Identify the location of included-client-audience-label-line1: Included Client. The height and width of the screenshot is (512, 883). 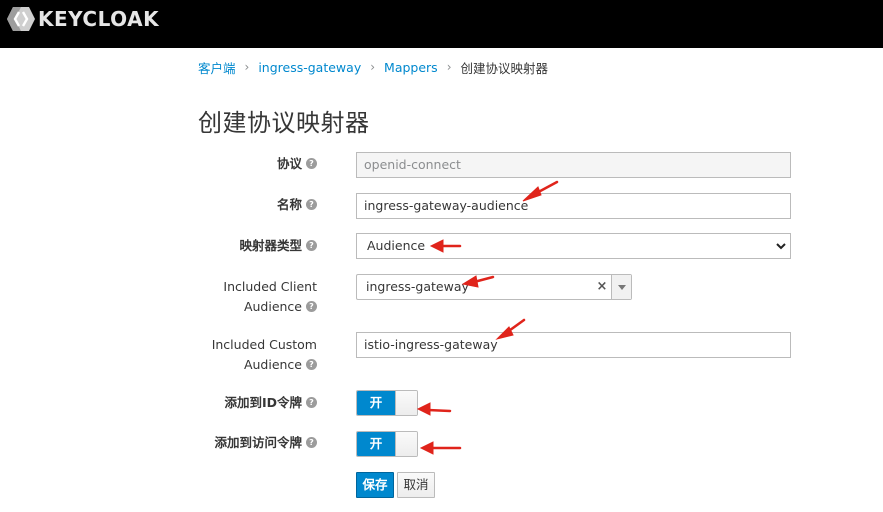
(270, 286).